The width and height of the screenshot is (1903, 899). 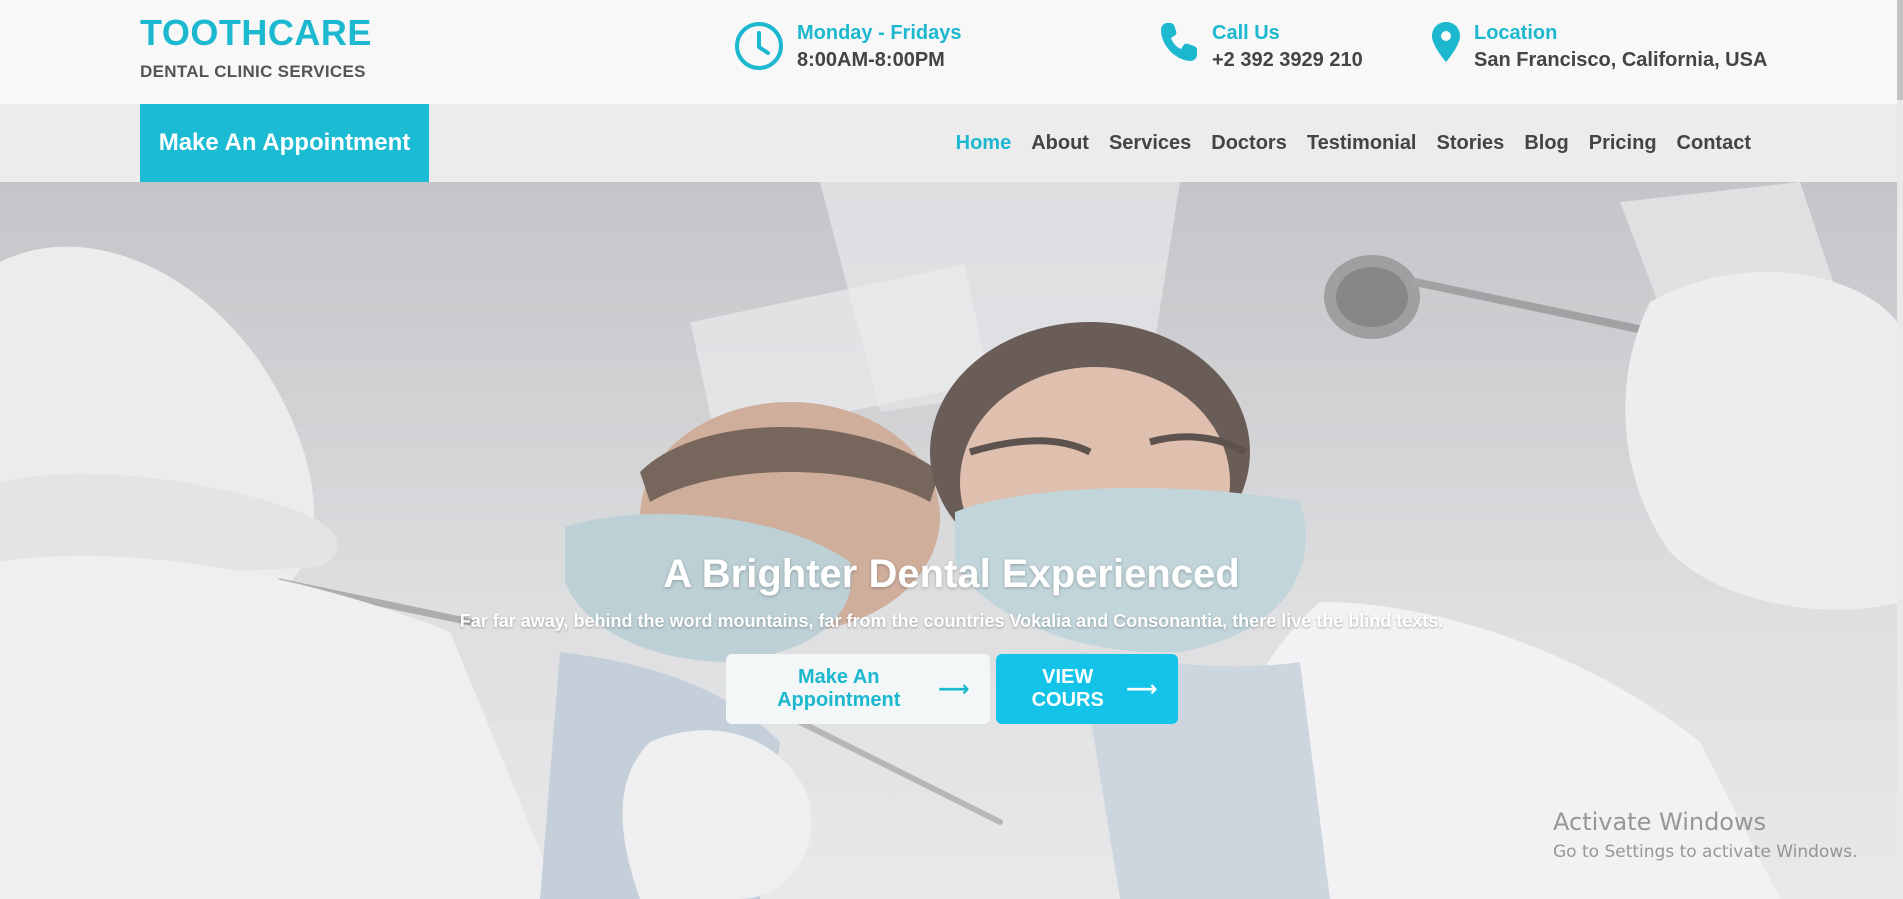 What do you see at coordinates (253, 71) in the screenshot?
I see `brand-subtitle: DENTAL CLINIC SERVICES` at bounding box center [253, 71].